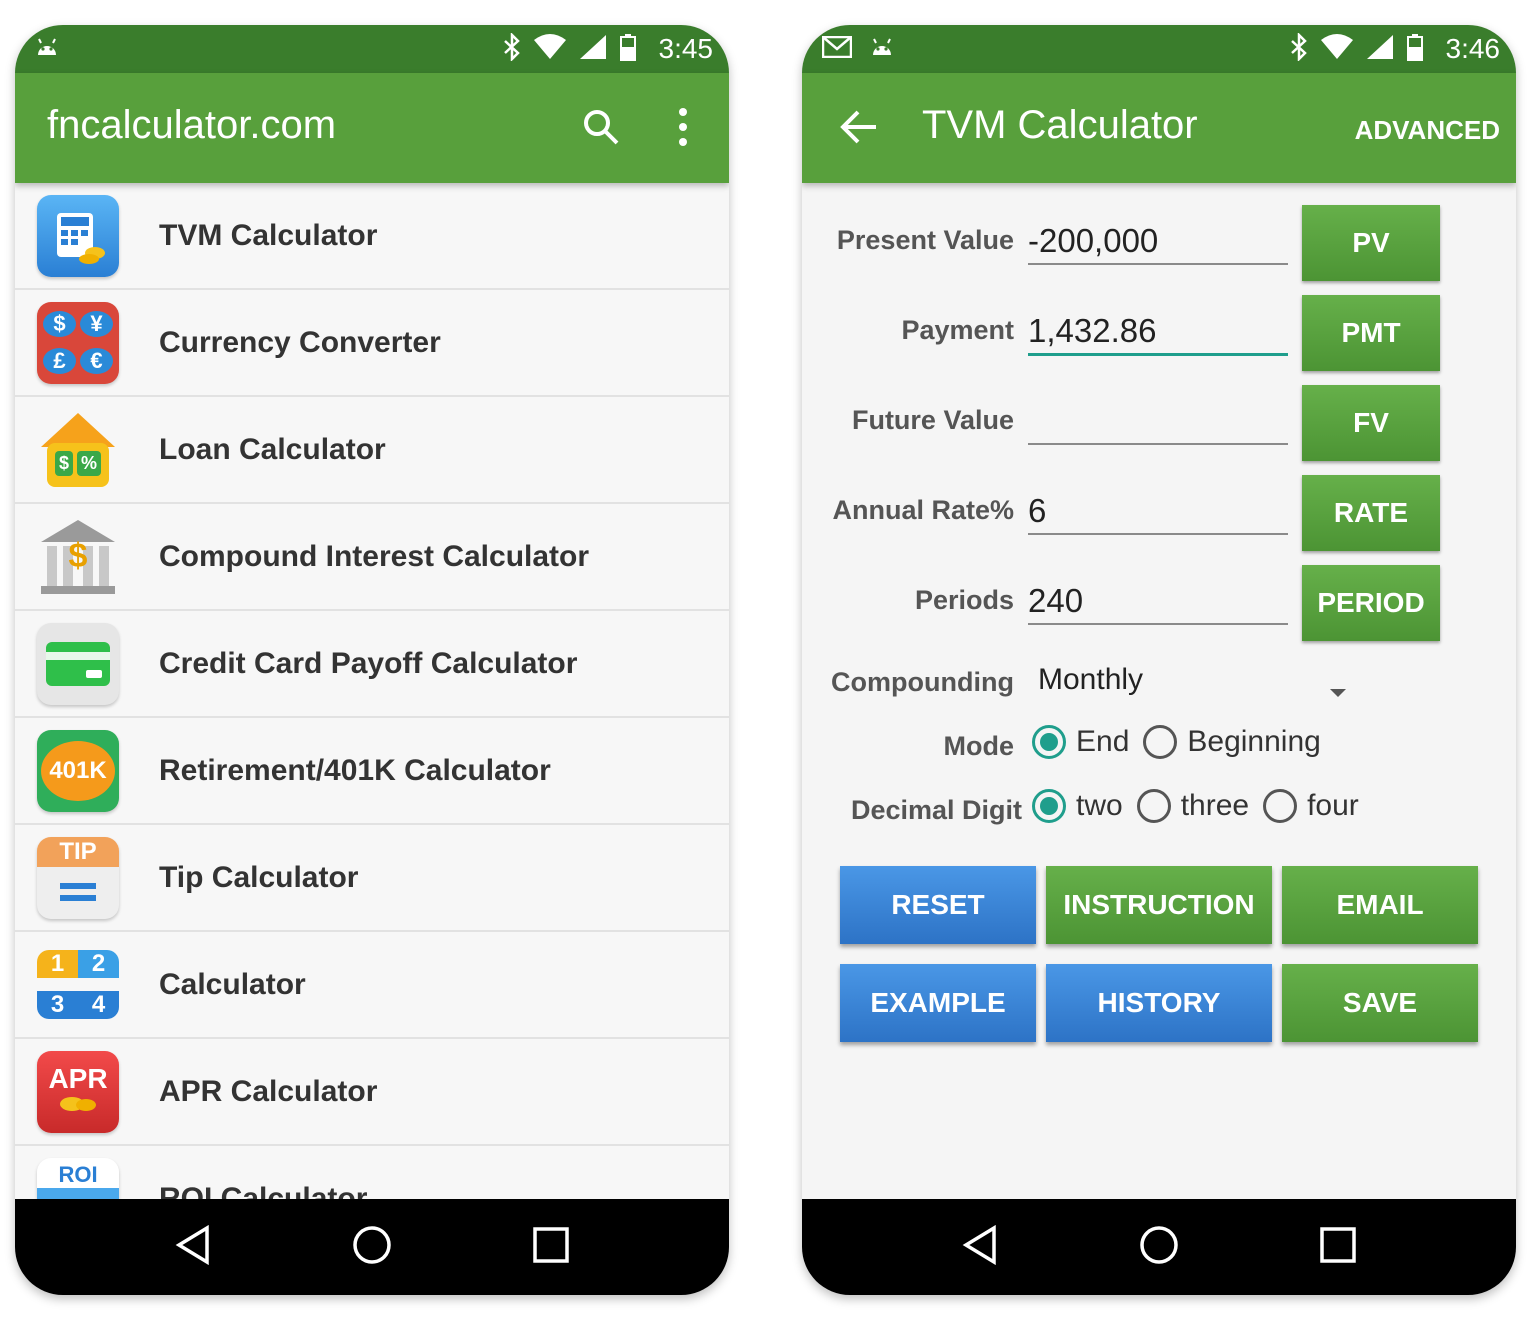 The width and height of the screenshot is (1536, 1330). I want to click on email-button: EMAIL, so click(1380, 905).